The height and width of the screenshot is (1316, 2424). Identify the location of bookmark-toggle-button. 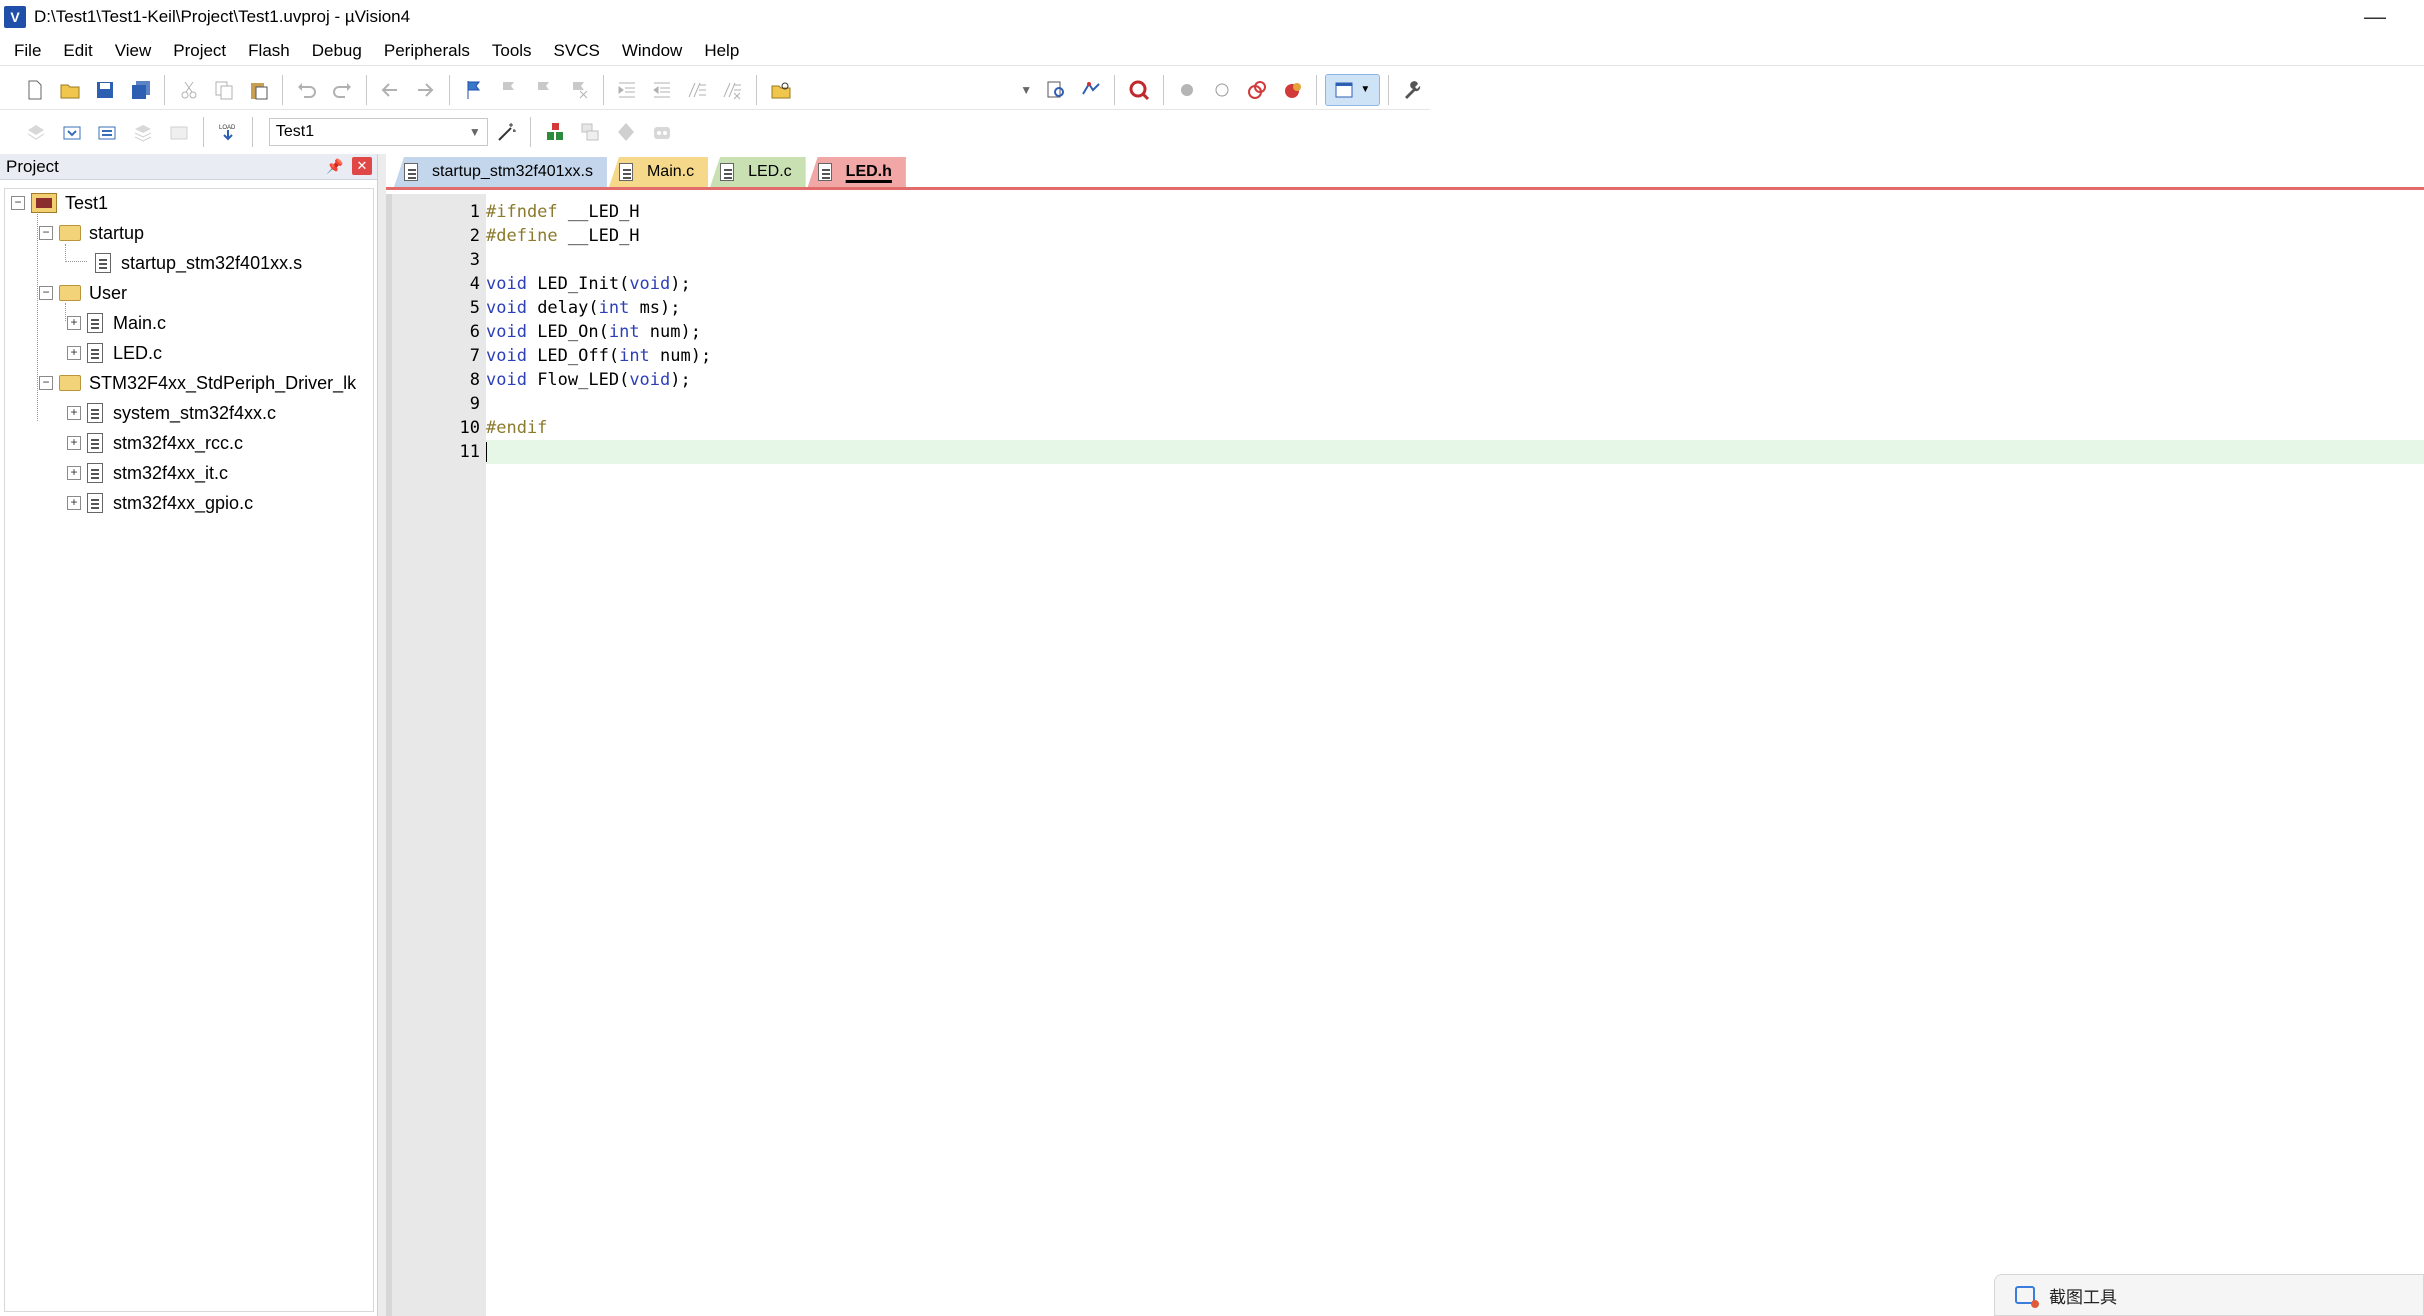
(473, 90).